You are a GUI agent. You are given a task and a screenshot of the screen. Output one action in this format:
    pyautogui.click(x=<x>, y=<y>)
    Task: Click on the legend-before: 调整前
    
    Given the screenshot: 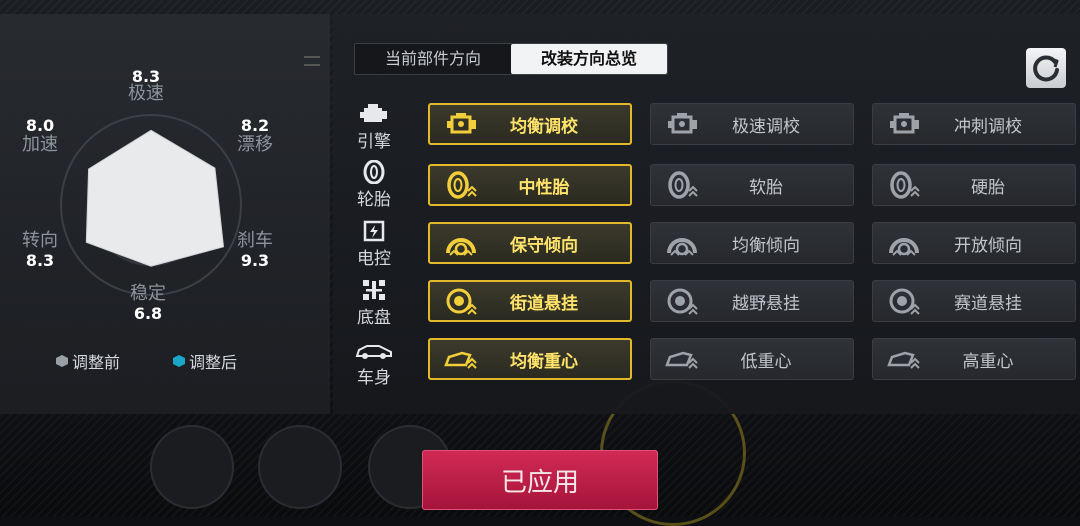 What is the action you would take?
    pyautogui.click(x=88, y=361)
    